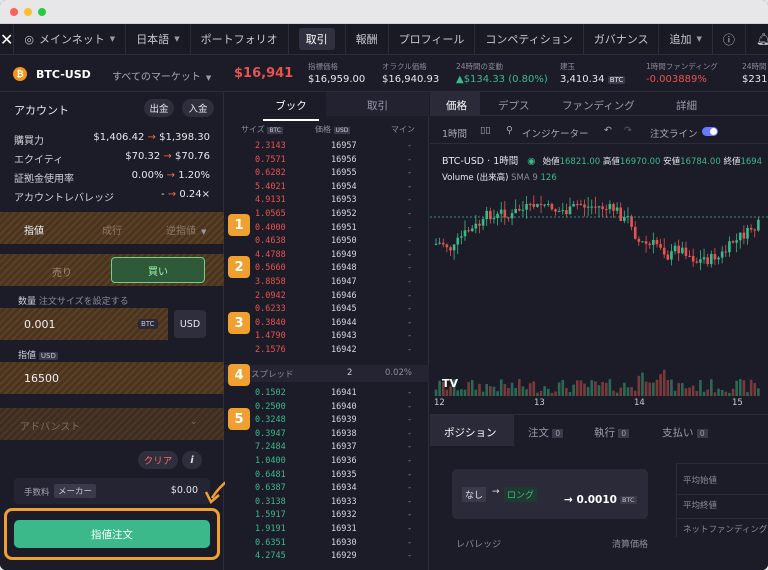  What do you see at coordinates (431, 39) in the screenshot?
I see `nav-profile: プロフィール` at bounding box center [431, 39].